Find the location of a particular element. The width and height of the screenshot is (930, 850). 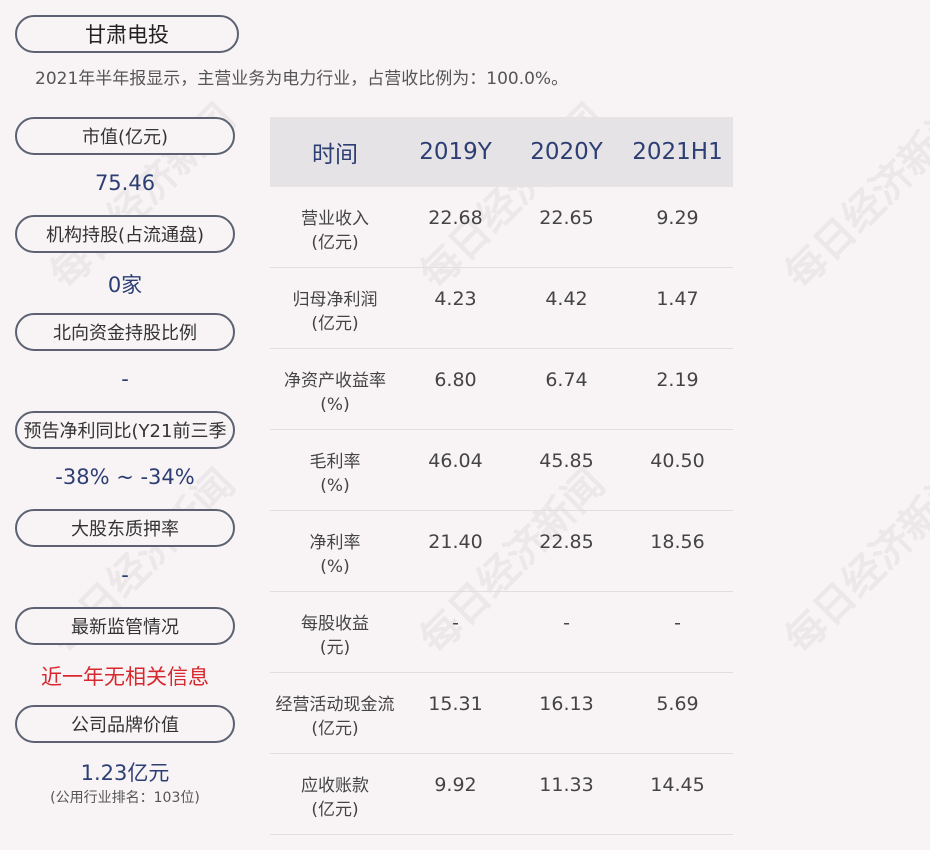

metric-value: 0家 is located at coordinates (125, 285).